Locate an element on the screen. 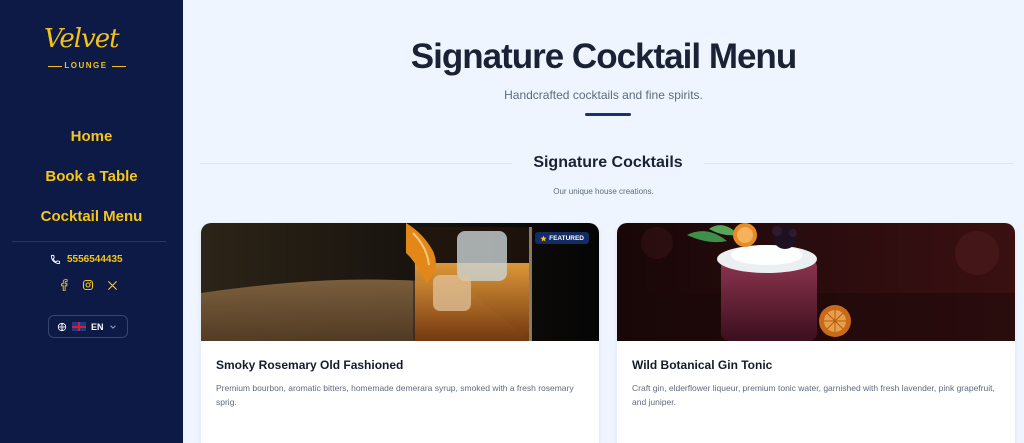  logo-script: Velvet is located at coordinates (82, 39).